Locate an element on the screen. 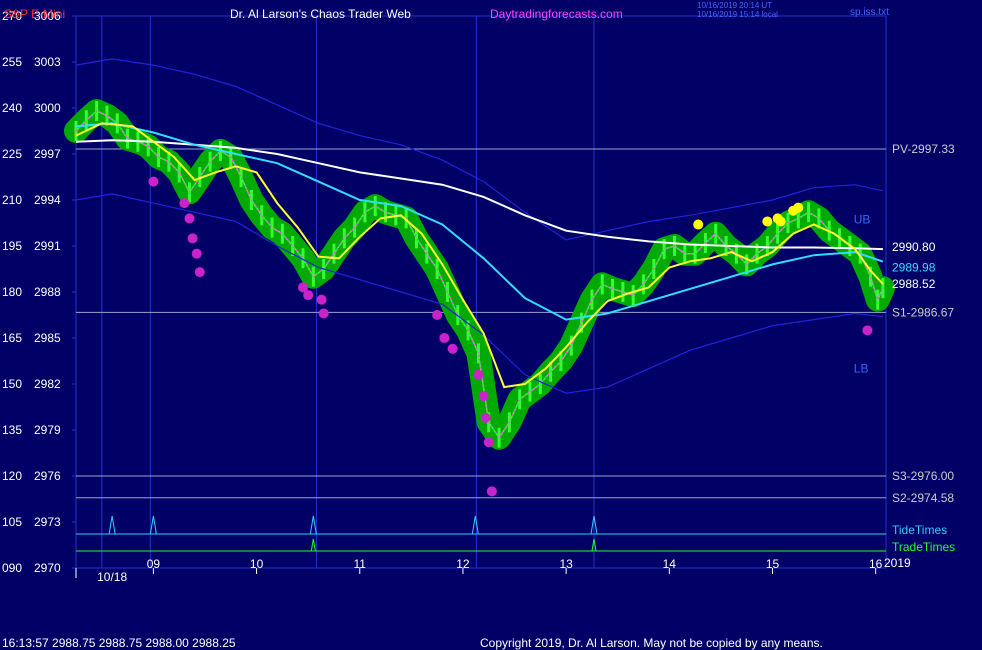 This screenshot has width=982, height=650. y-index-label: 120 is located at coordinates (12, 476).